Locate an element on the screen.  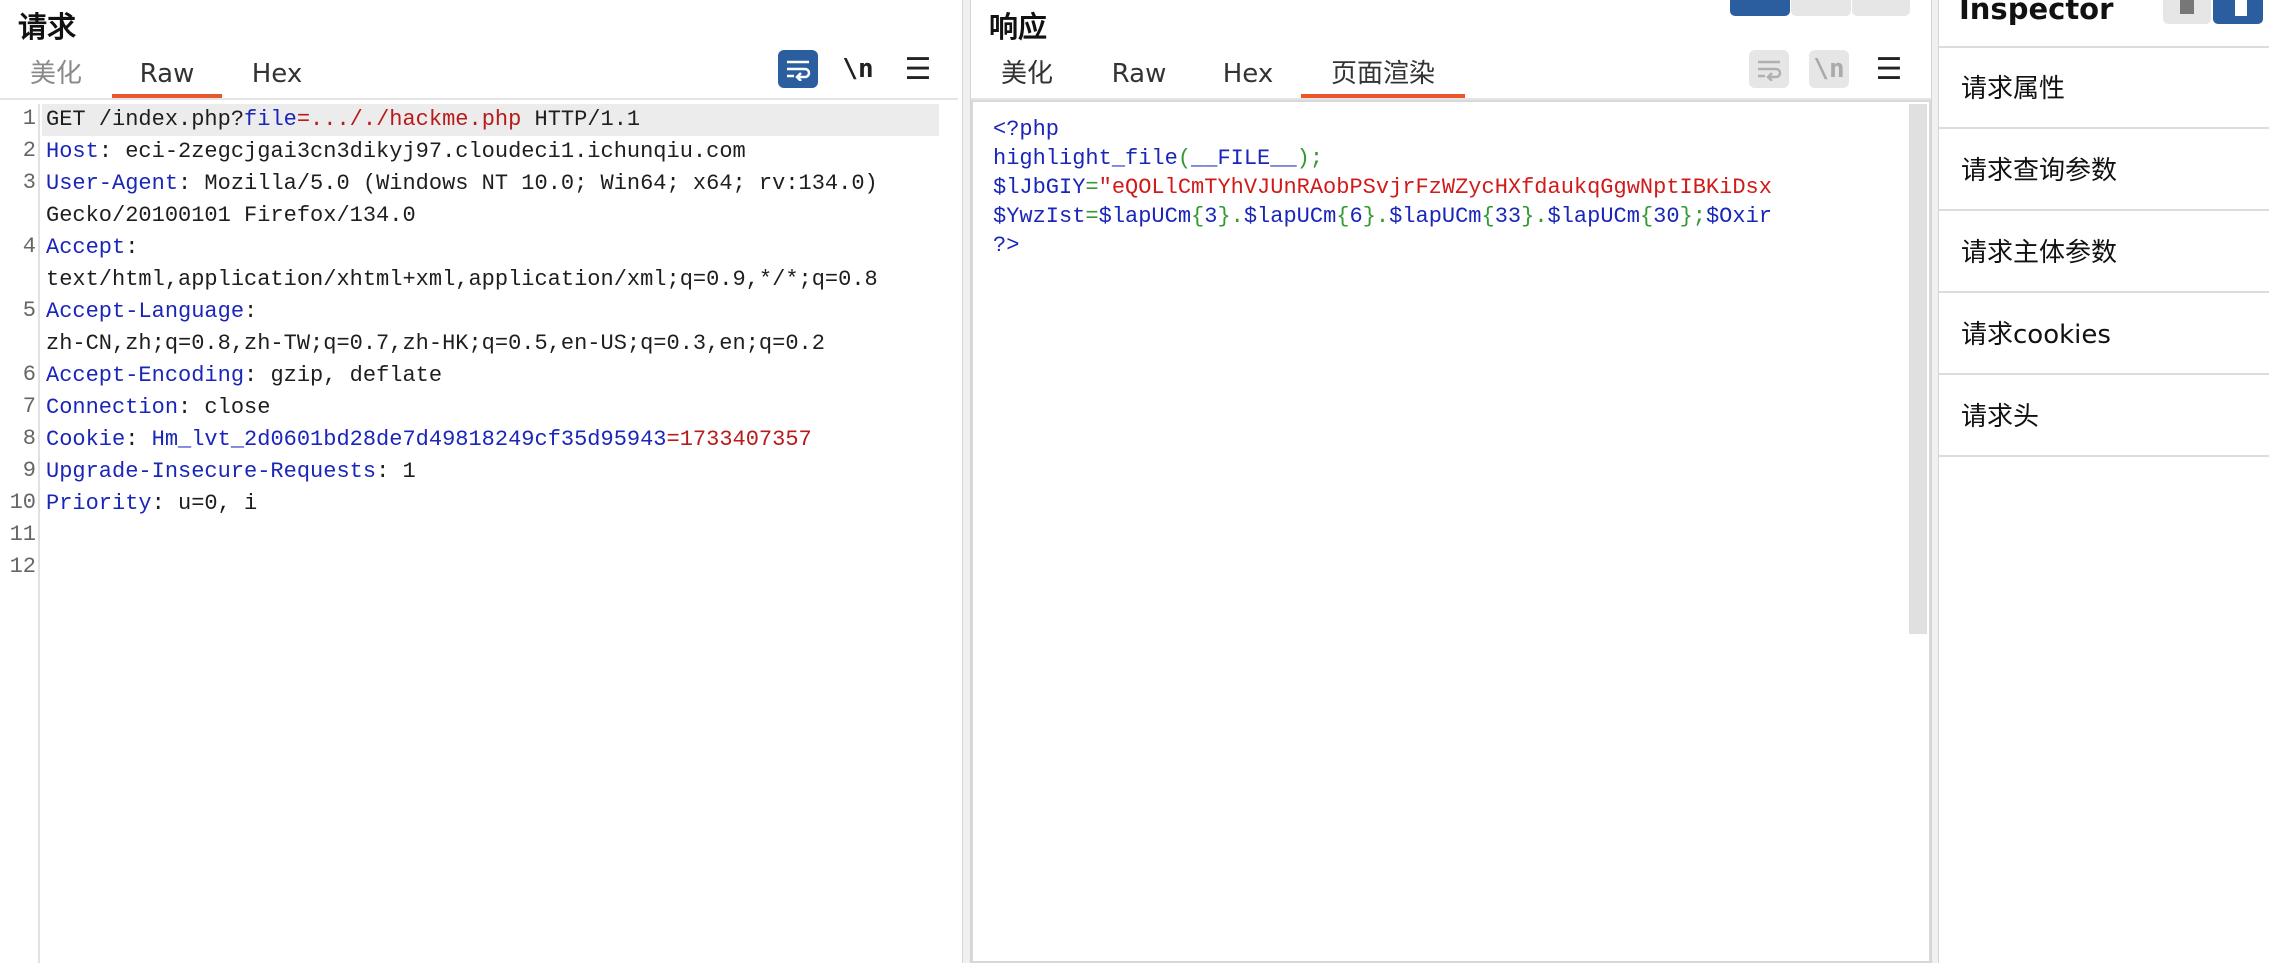
request-tab-divider is located at coordinates (479, 99).